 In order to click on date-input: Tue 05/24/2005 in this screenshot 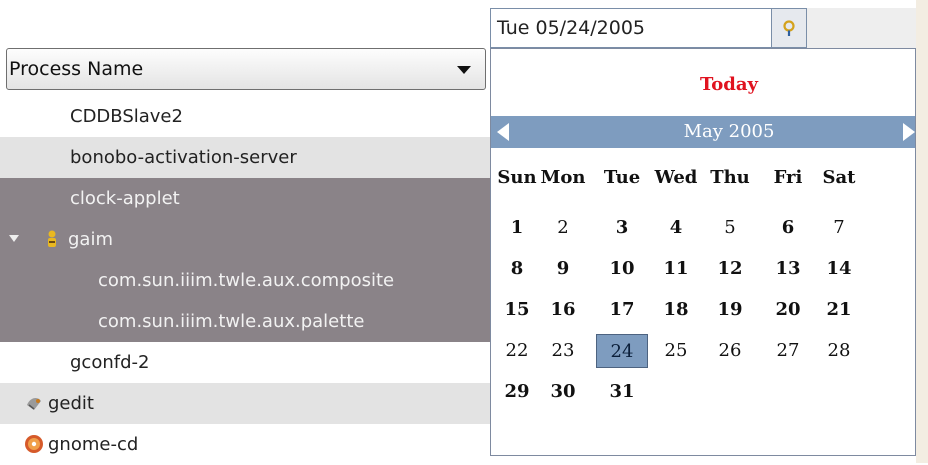, I will do `click(631, 28)`.